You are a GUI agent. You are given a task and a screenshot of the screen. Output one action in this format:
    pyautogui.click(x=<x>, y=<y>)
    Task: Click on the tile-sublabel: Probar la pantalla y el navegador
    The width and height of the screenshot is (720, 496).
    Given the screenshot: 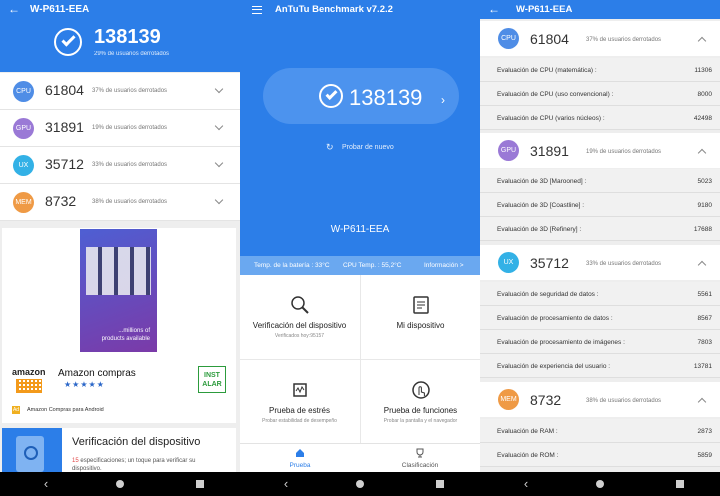 What is the action you would take?
    pyautogui.click(x=420, y=421)
    